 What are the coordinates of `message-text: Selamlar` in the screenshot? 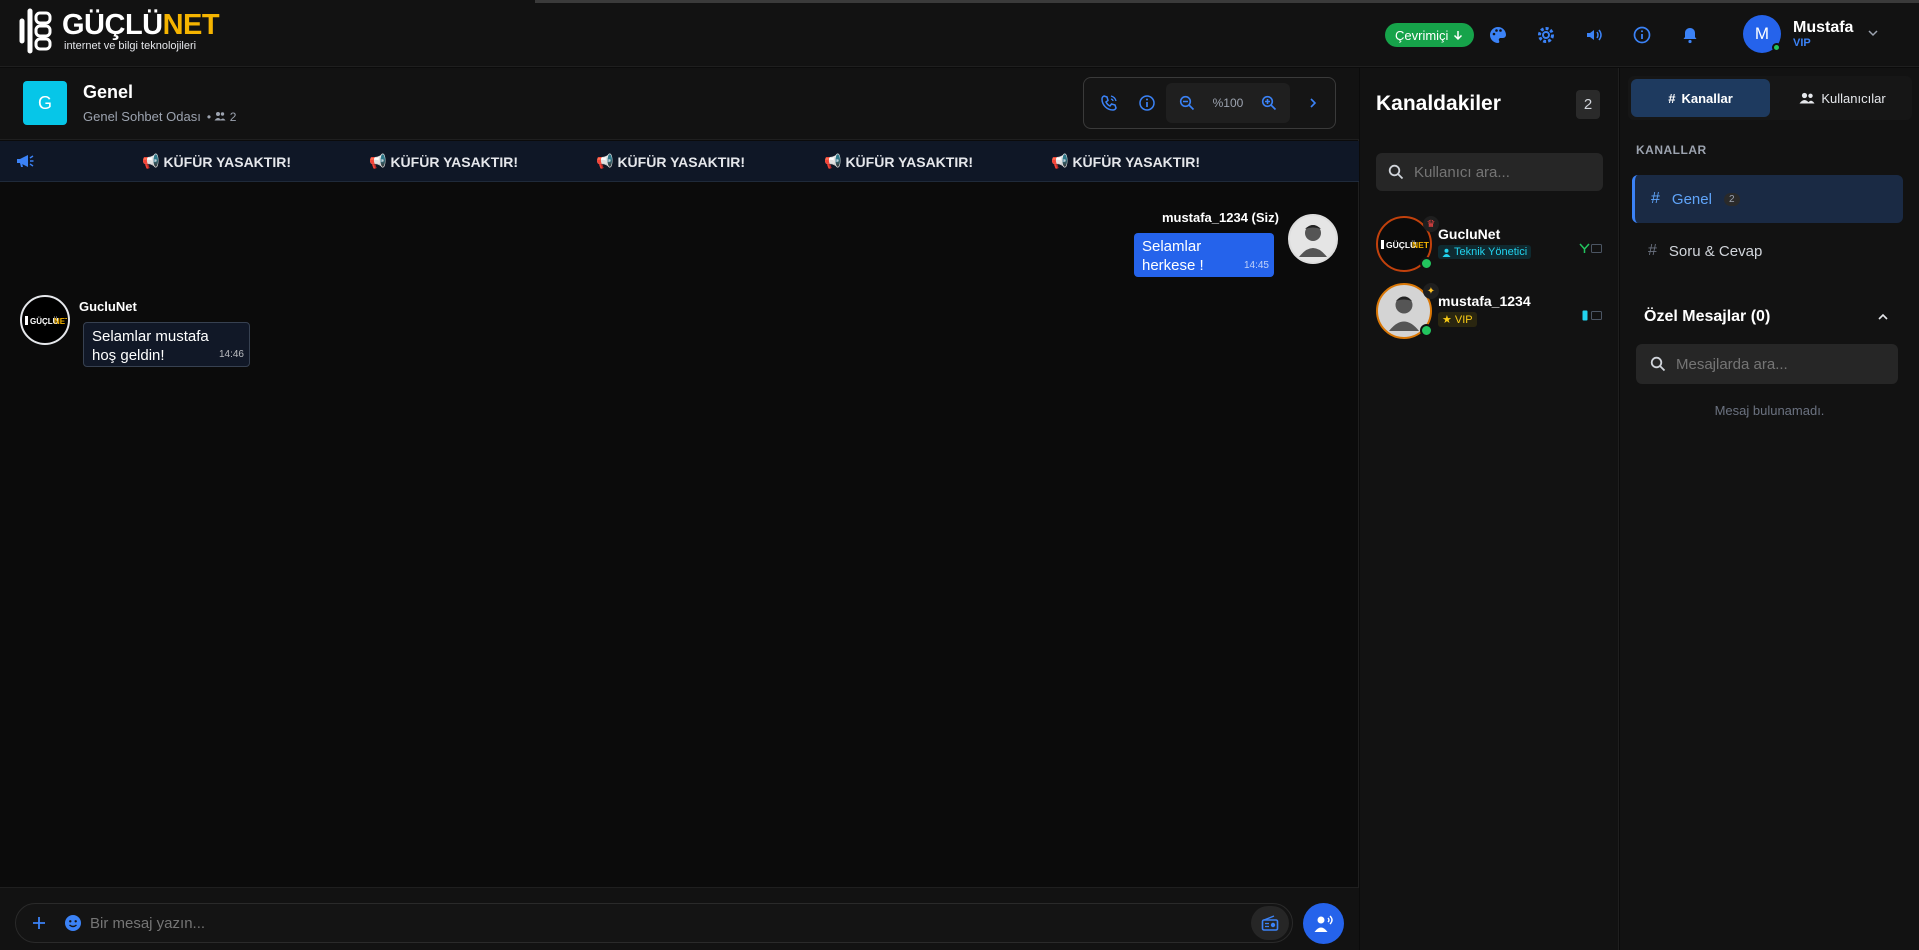 It's located at (1172, 246).